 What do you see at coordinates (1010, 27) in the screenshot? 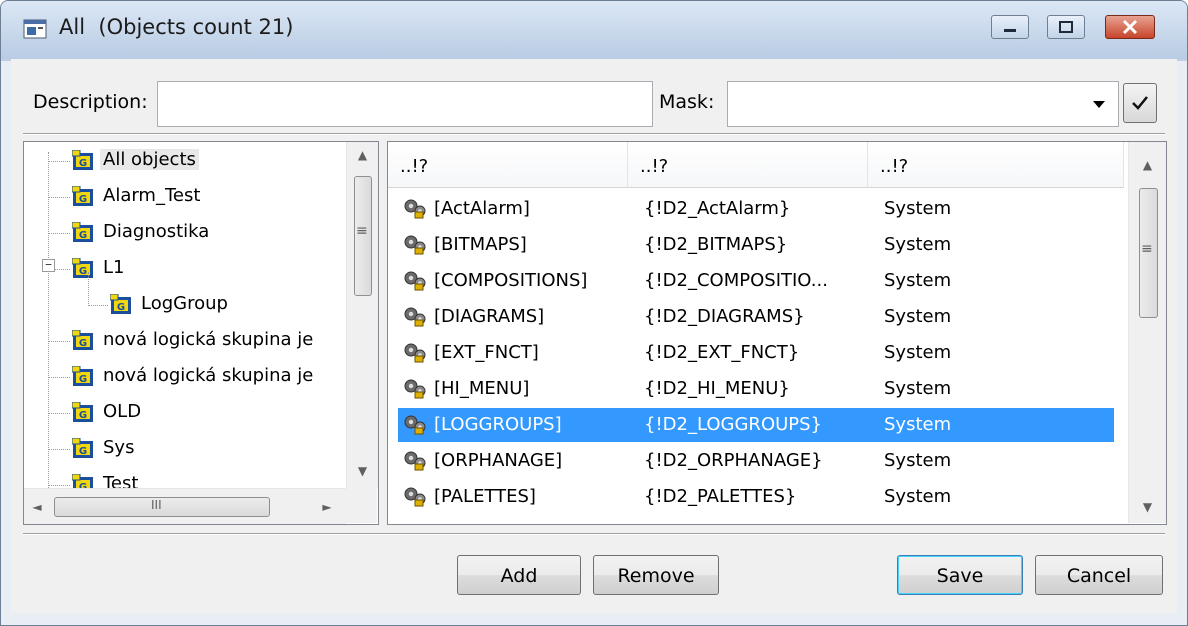
I see `minimize-button` at bounding box center [1010, 27].